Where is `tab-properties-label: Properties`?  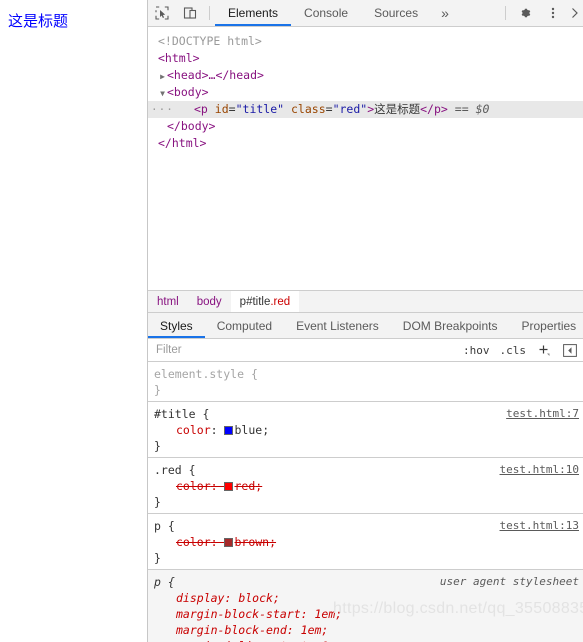 tab-properties-label: Properties is located at coordinates (549, 325).